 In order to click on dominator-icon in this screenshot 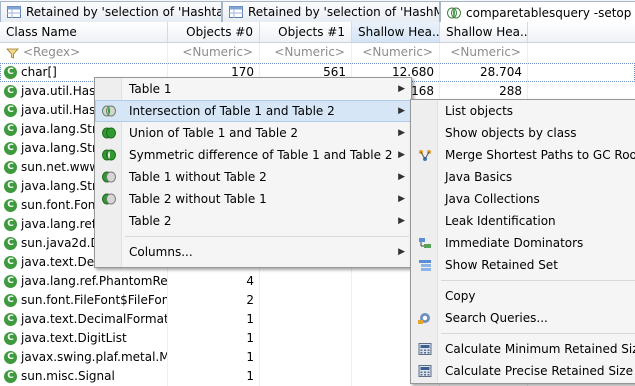, I will do `click(425, 243)`.